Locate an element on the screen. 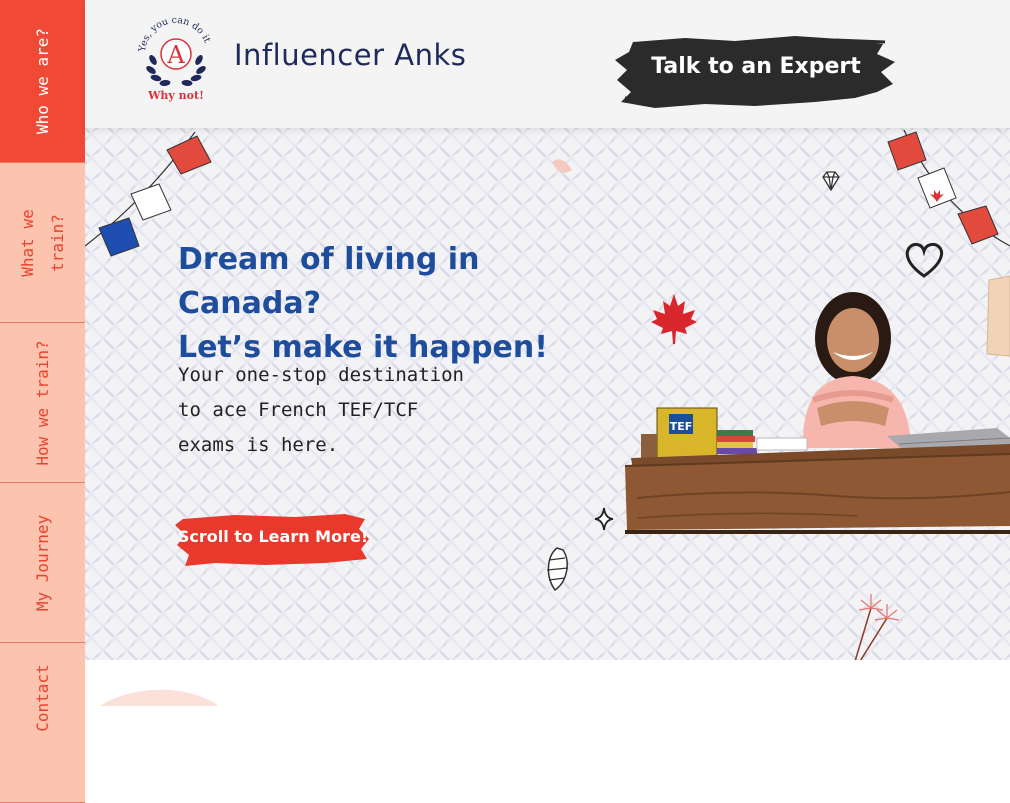 This screenshot has width=1010, height=803. nav-item-label: How we train? is located at coordinates (42, 402).